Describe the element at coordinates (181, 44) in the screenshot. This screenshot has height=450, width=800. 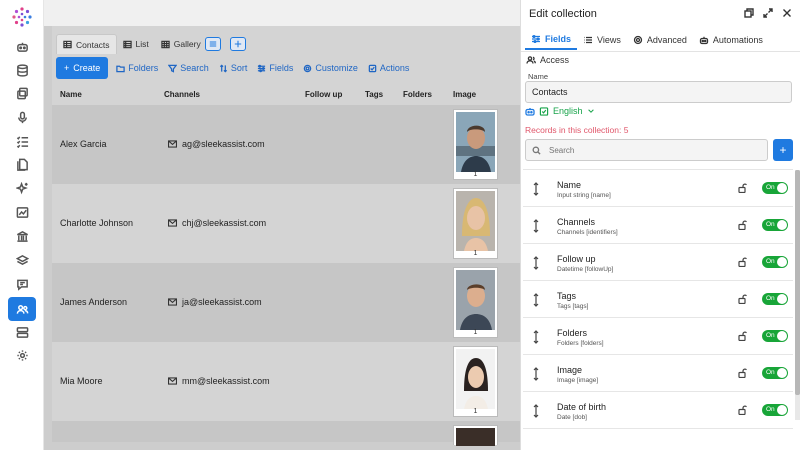
I see `tab-gallery: Gallery` at that location.